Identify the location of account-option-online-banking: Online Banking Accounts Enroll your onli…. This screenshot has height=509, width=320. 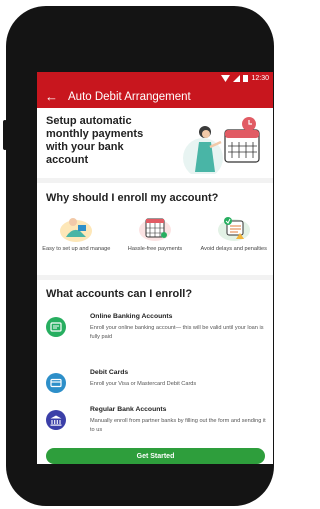
(156, 333).